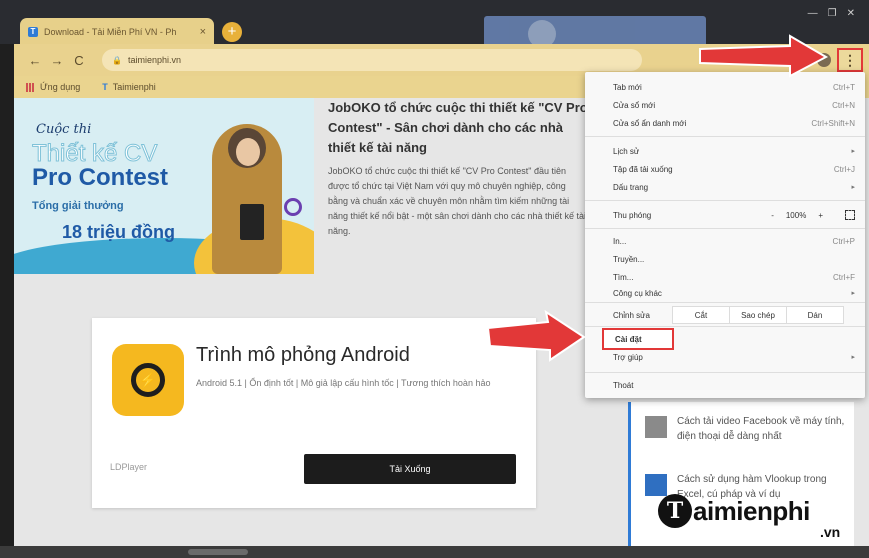 The width and height of the screenshot is (869, 558). I want to click on tab-title: Download - Tải Miễn Phí VN - Ph, so click(110, 32).